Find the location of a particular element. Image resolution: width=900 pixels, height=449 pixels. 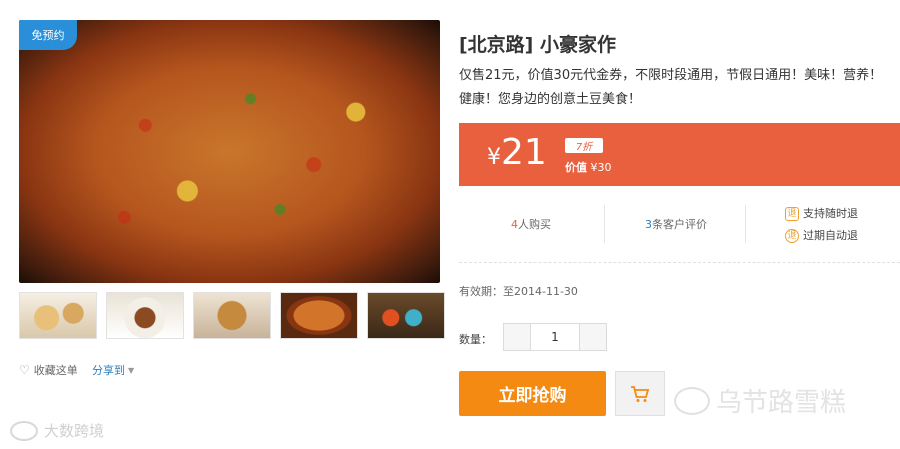

quantity-decrease-button is located at coordinates (517, 337).